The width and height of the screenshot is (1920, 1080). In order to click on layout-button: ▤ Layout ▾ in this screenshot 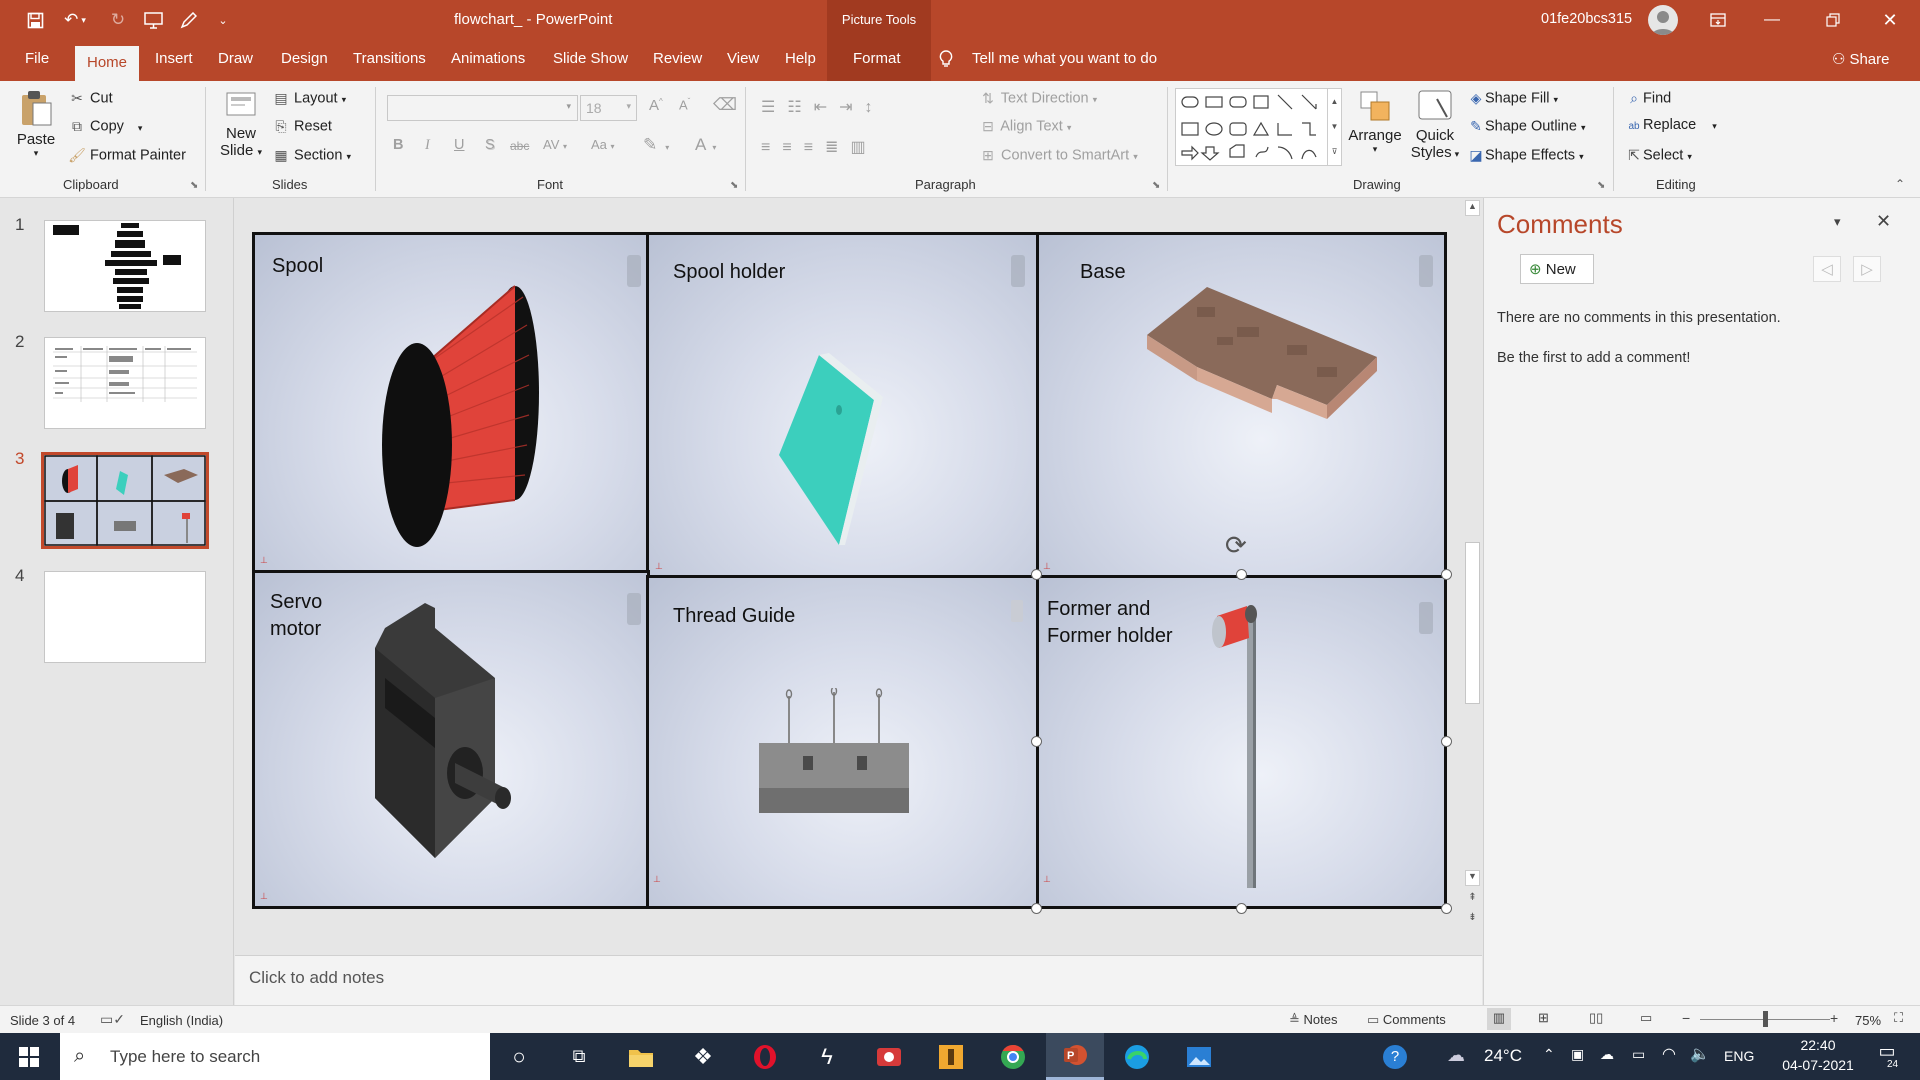, I will do `click(309, 98)`.